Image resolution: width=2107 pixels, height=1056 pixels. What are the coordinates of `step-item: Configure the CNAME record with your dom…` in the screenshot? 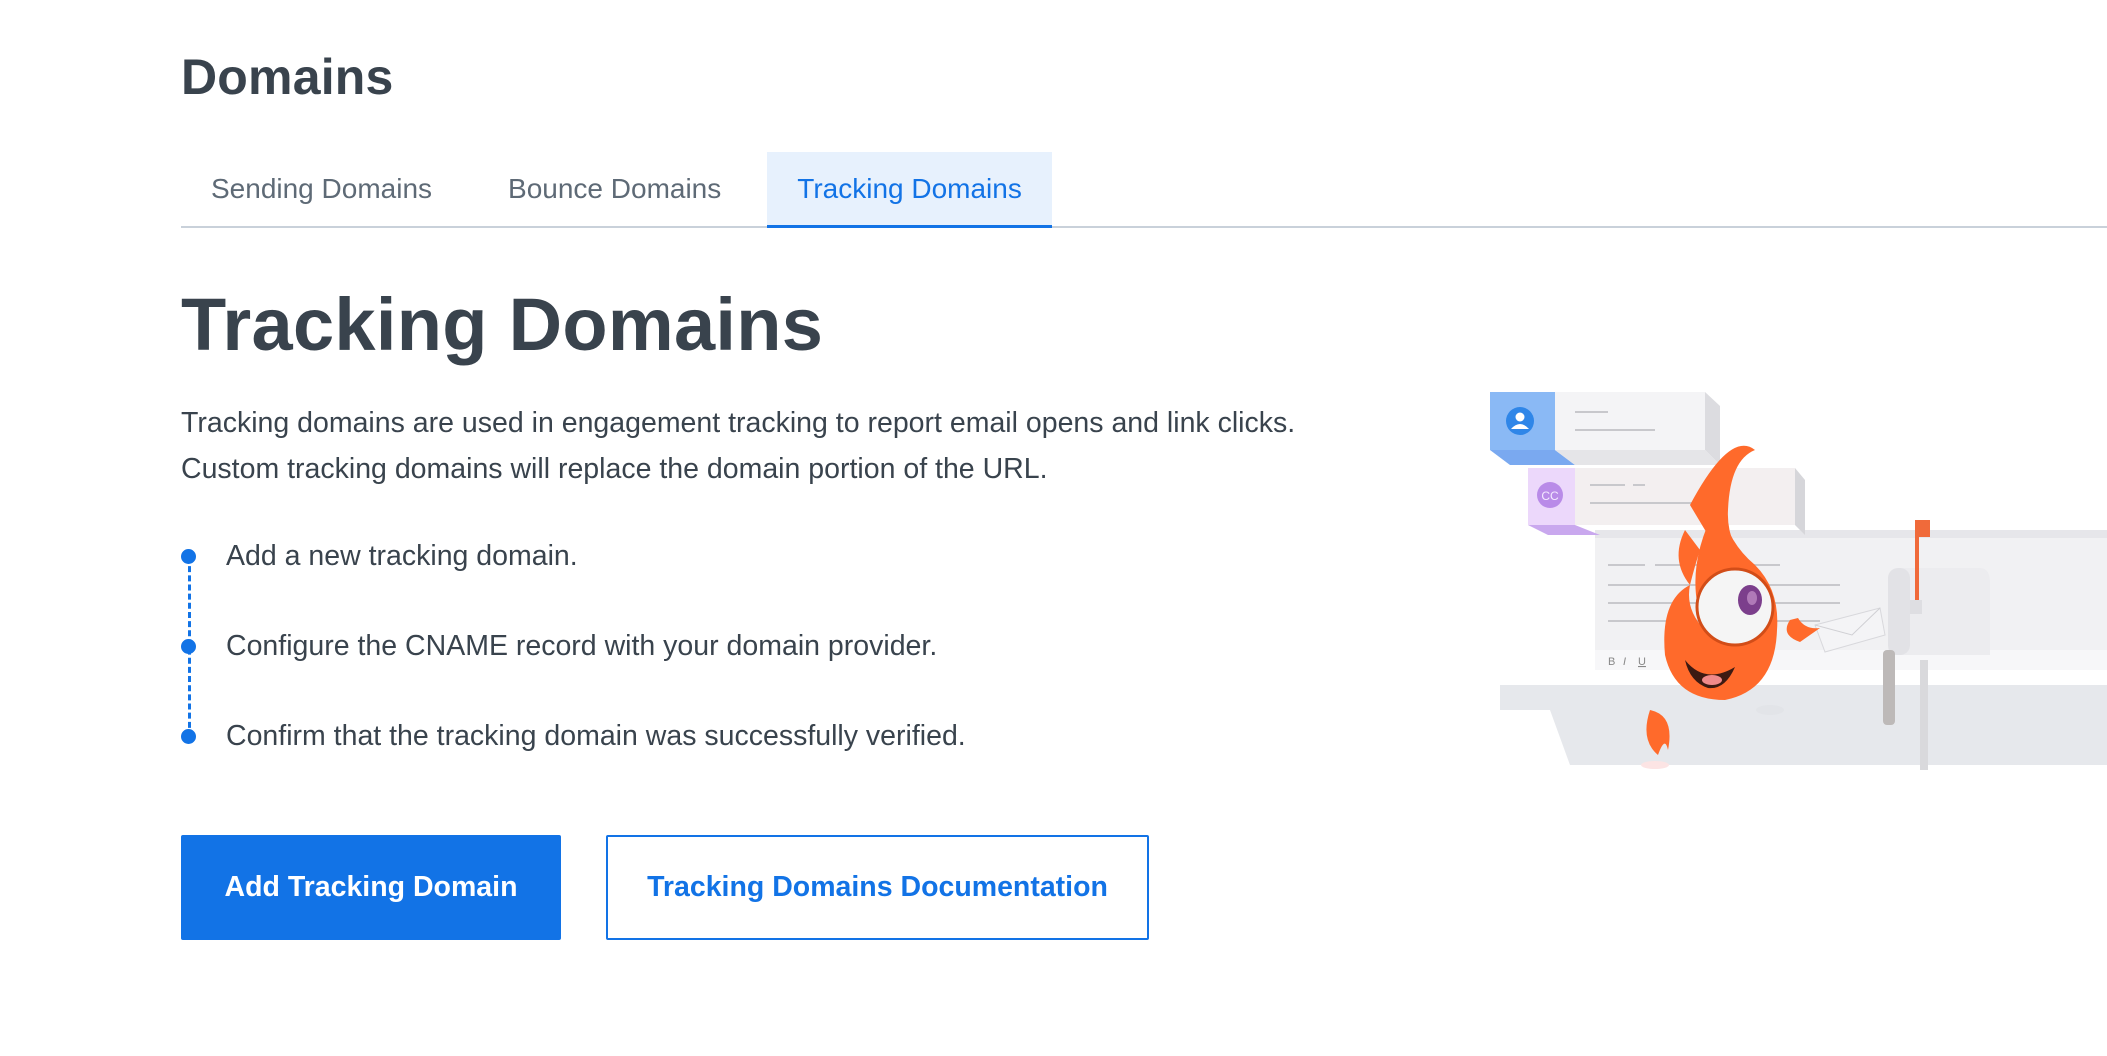 It's located at (573, 670).